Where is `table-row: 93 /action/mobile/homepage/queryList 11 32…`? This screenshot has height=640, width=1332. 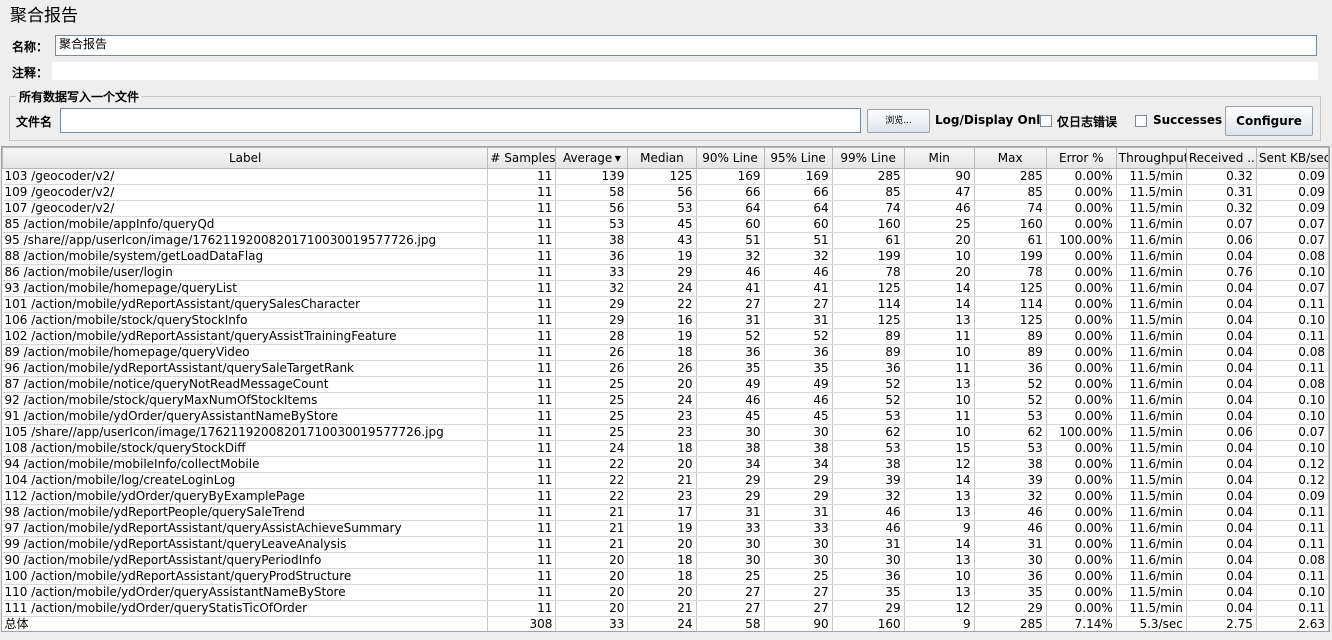
table-row: 93 /action/mobile/homepage/queryList 11 32… is located at coordinates (665, 288).